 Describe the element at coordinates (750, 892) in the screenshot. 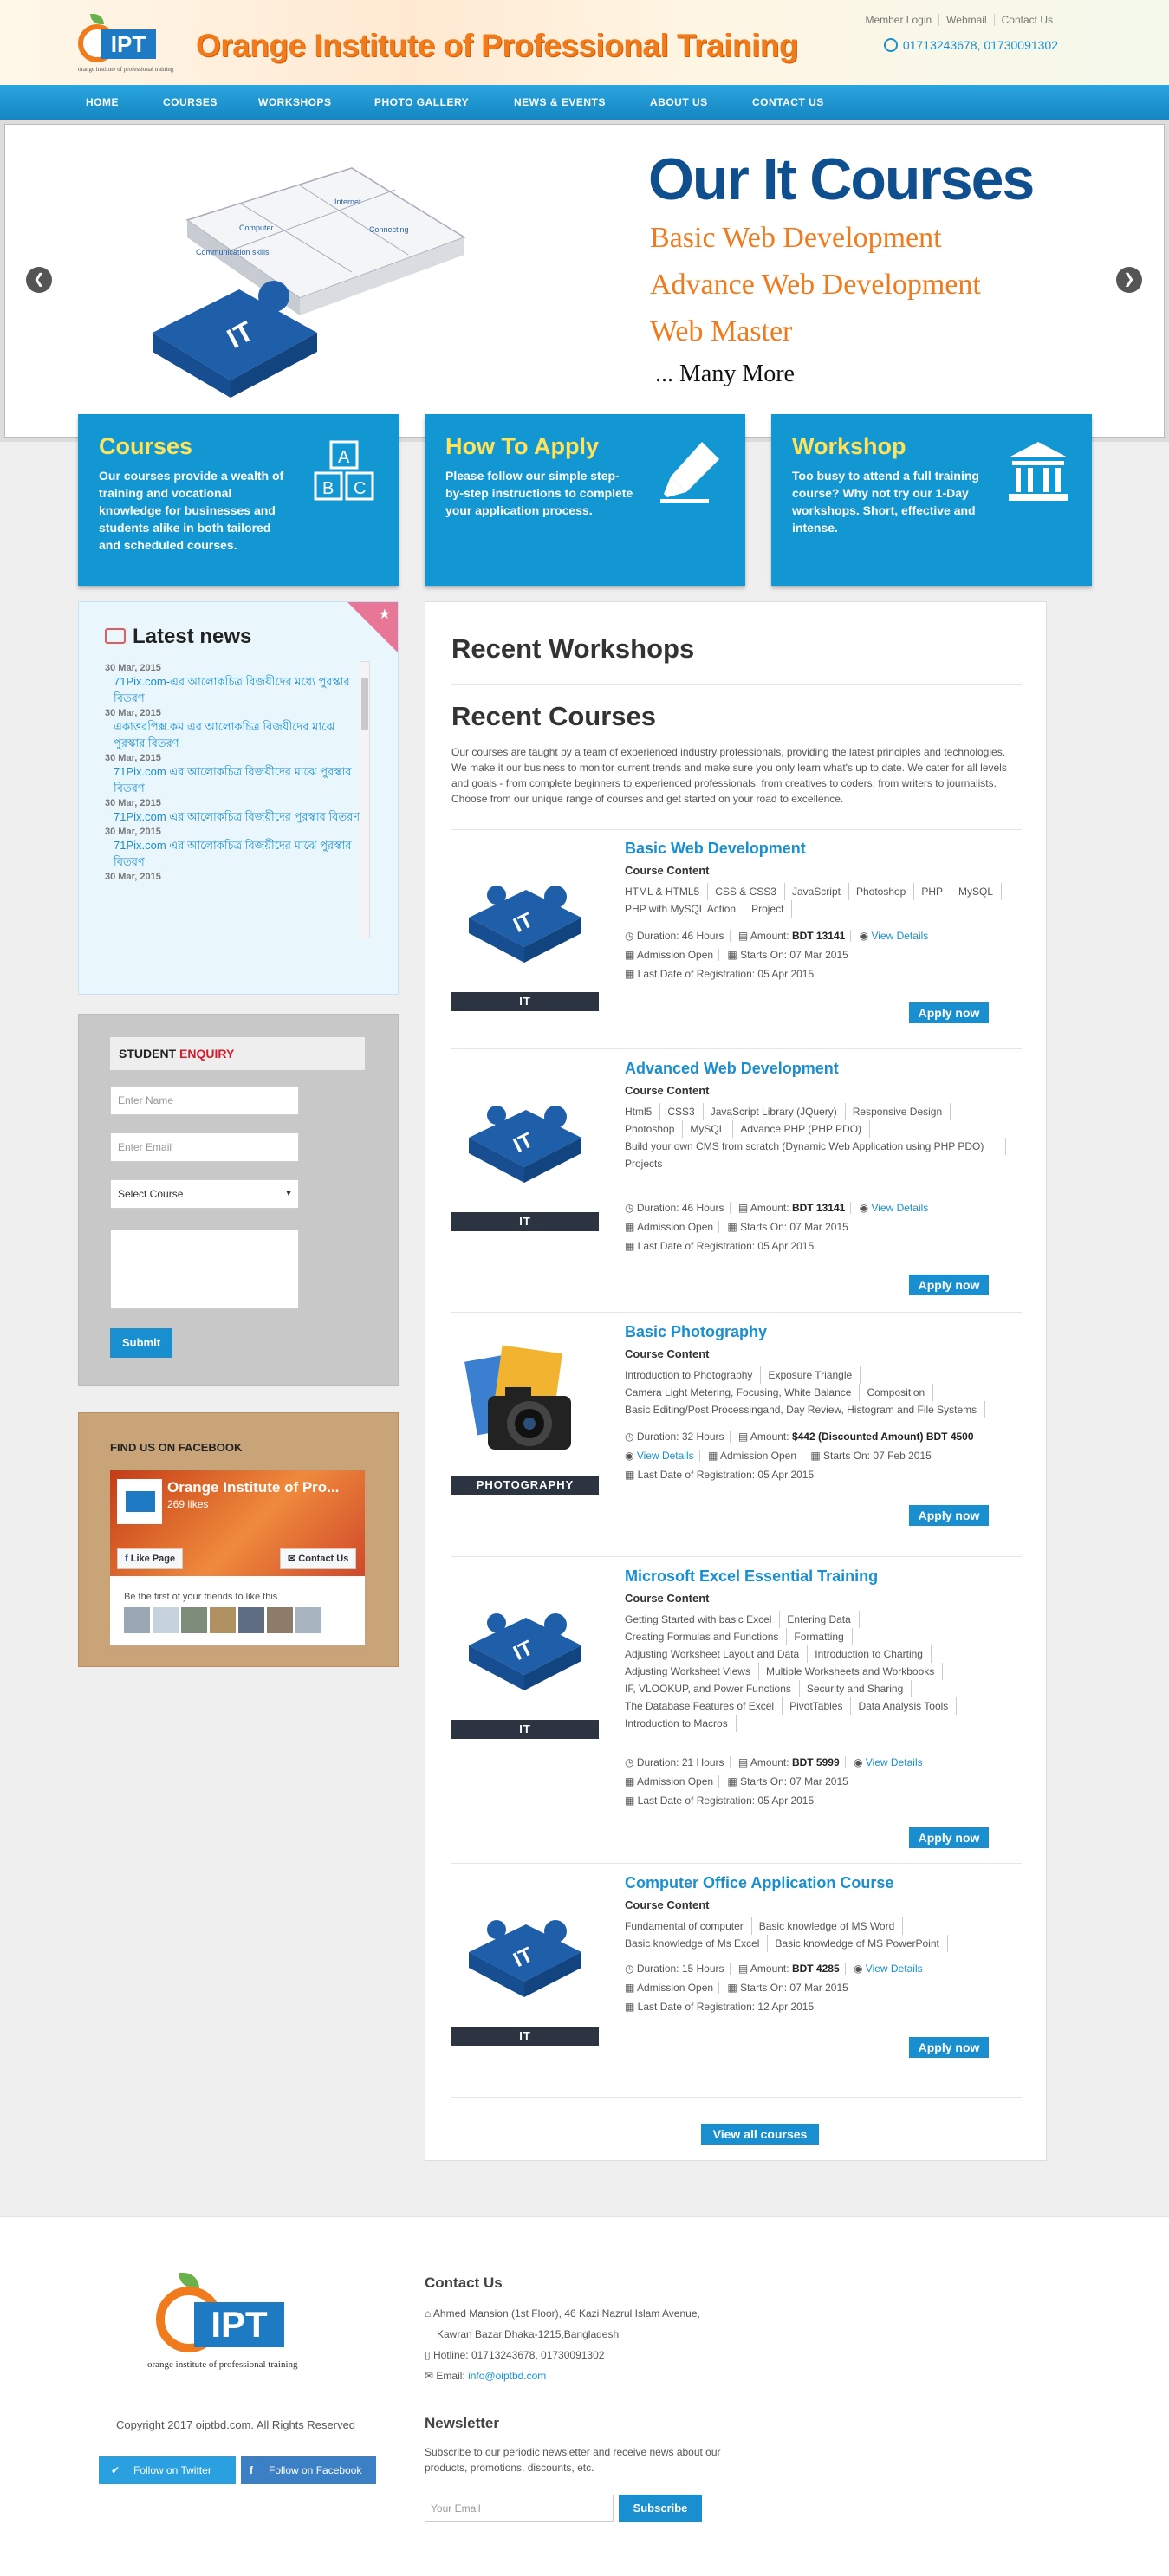

I see `course-topic: CSS & CSS3` at that location.